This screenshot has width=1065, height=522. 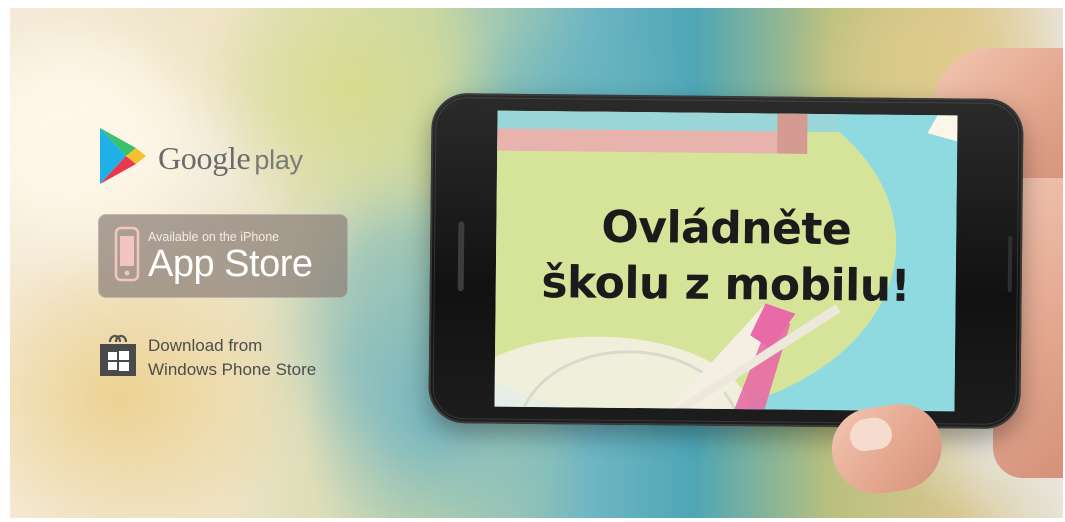 I want to click on google-play-icon, so click(x=122, y=158).